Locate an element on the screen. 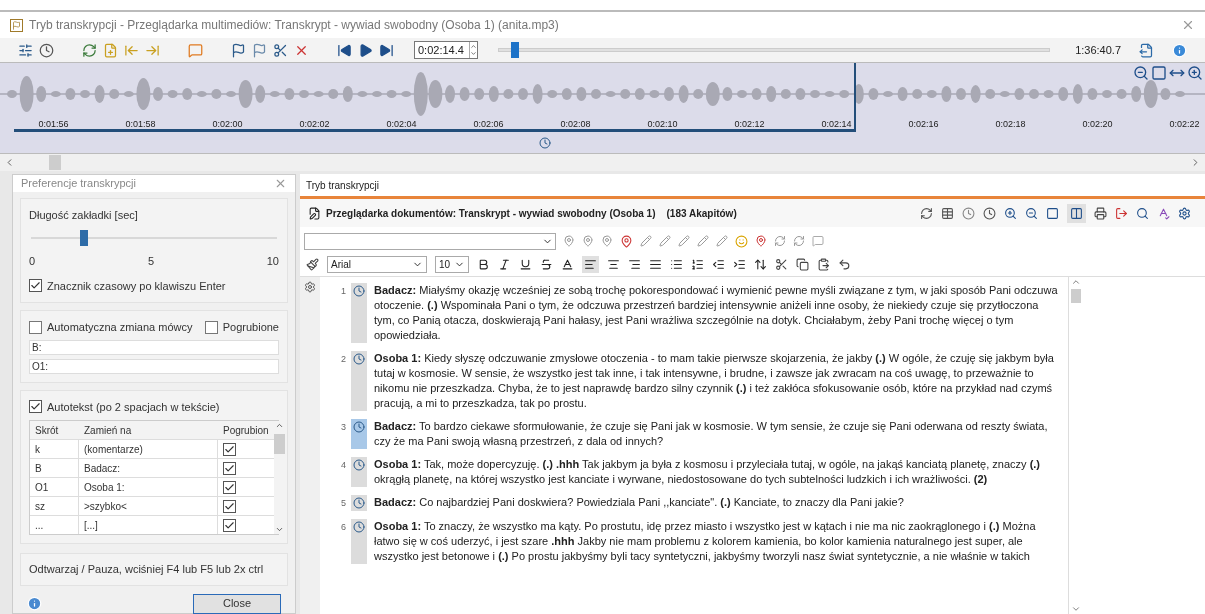  code-dropdown is located at coordinates (430, 241).